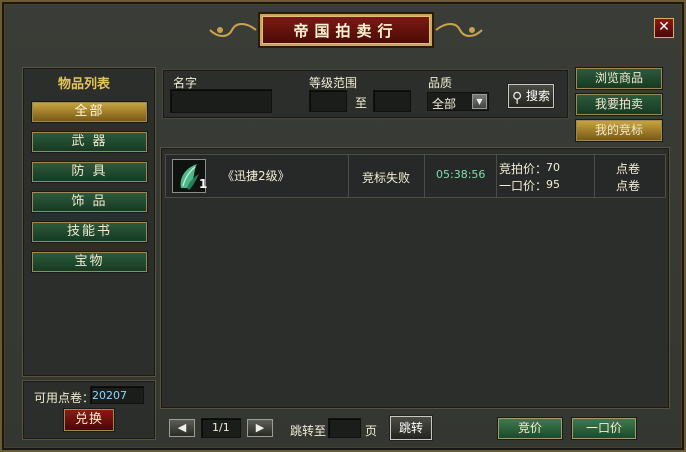 The height and width of the screenshot is (452, 686). I want to click on buyout-price-label: 一口价：, so click(523, 186).